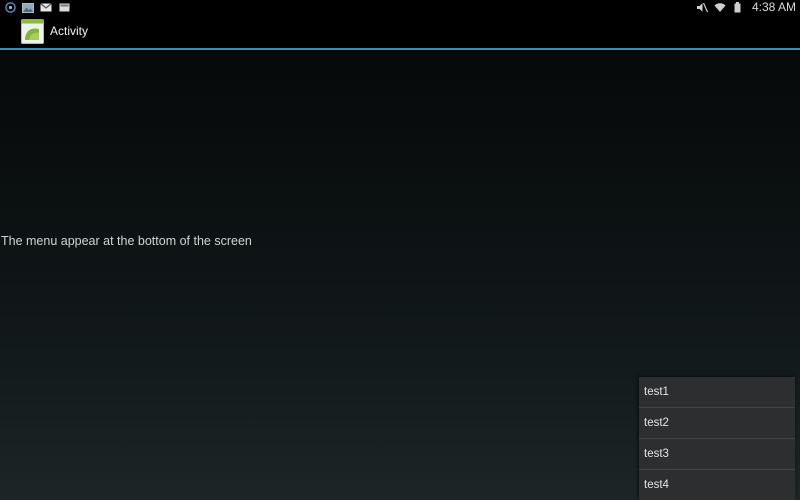 The width and height of the screenshot is (800, 500). Describe the element at coordinates (717, 423) in the screenshot. I see `menu-item-test2: test2` at that location.